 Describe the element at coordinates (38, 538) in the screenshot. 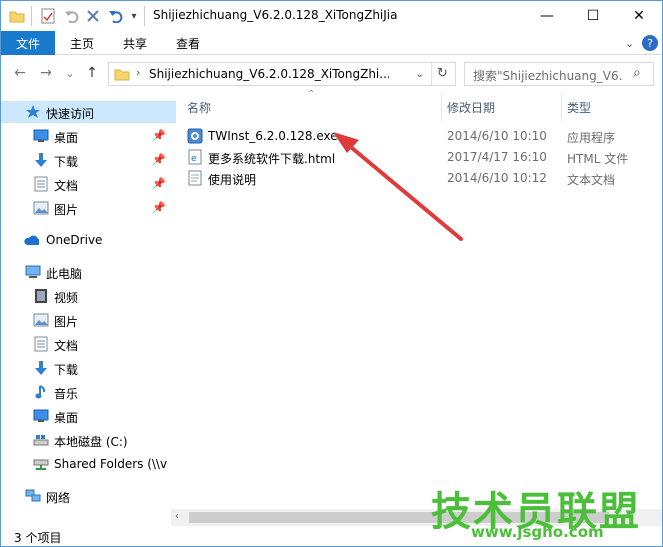

I see `item-count: 3 个项目` at that location.